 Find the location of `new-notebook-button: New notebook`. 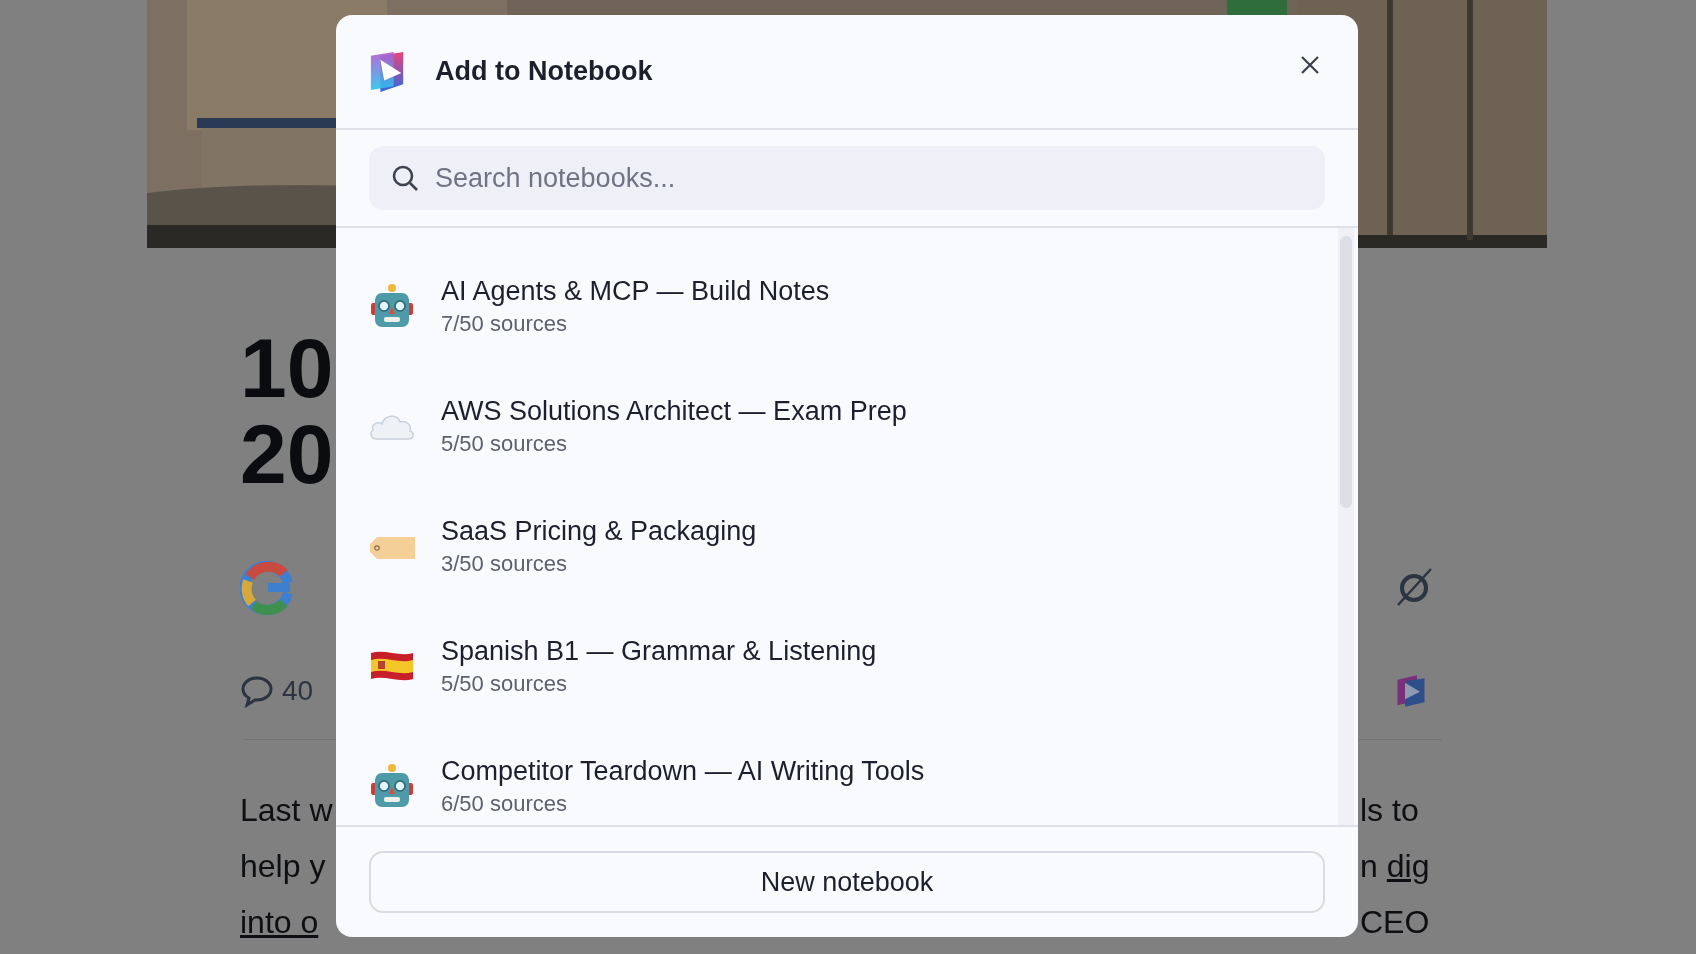

new-notebook-button: New notebook is located at coordinates (847, 882).